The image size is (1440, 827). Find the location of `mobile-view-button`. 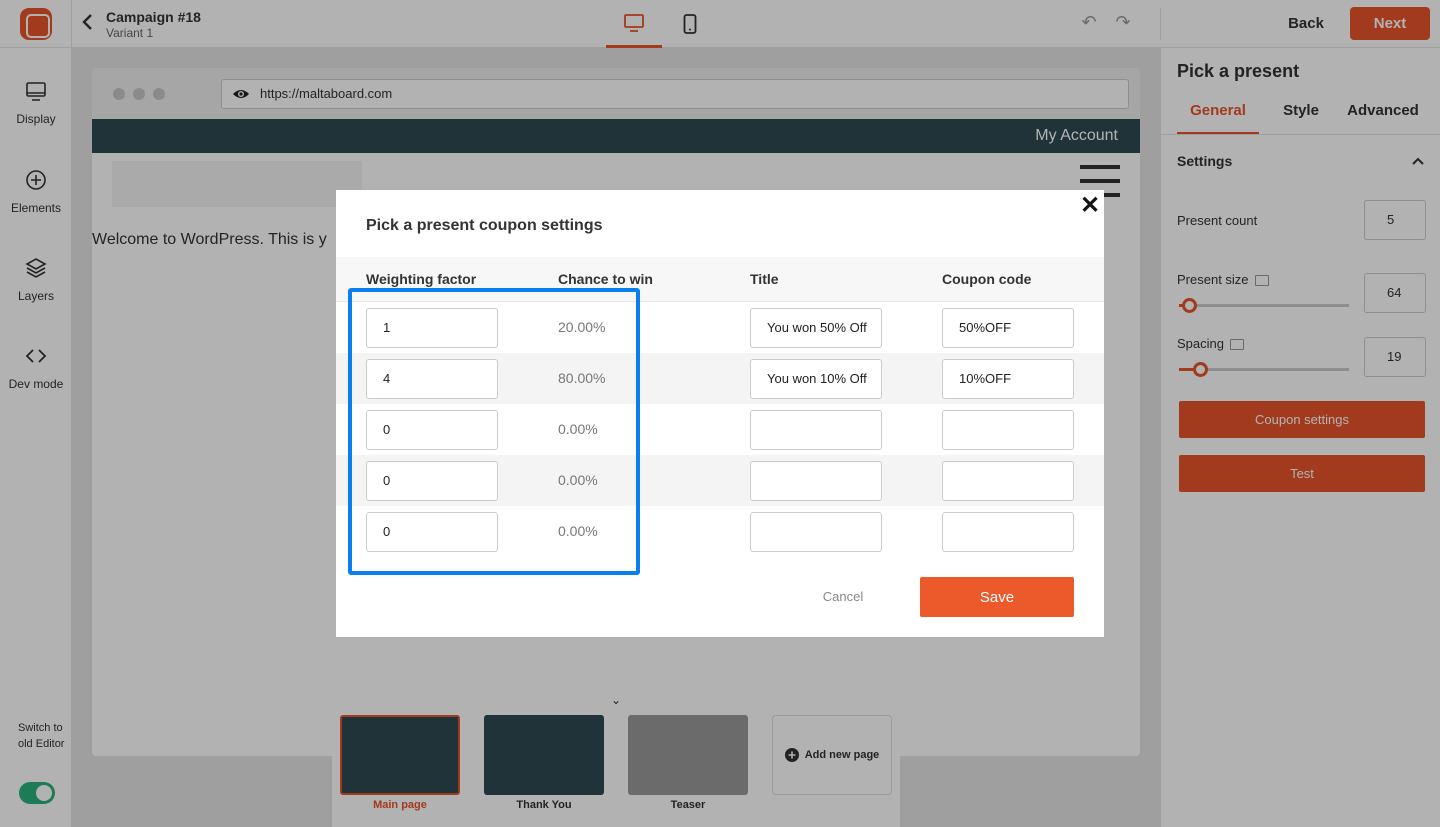

mobile-view-button is located at coordinates (690, 24).